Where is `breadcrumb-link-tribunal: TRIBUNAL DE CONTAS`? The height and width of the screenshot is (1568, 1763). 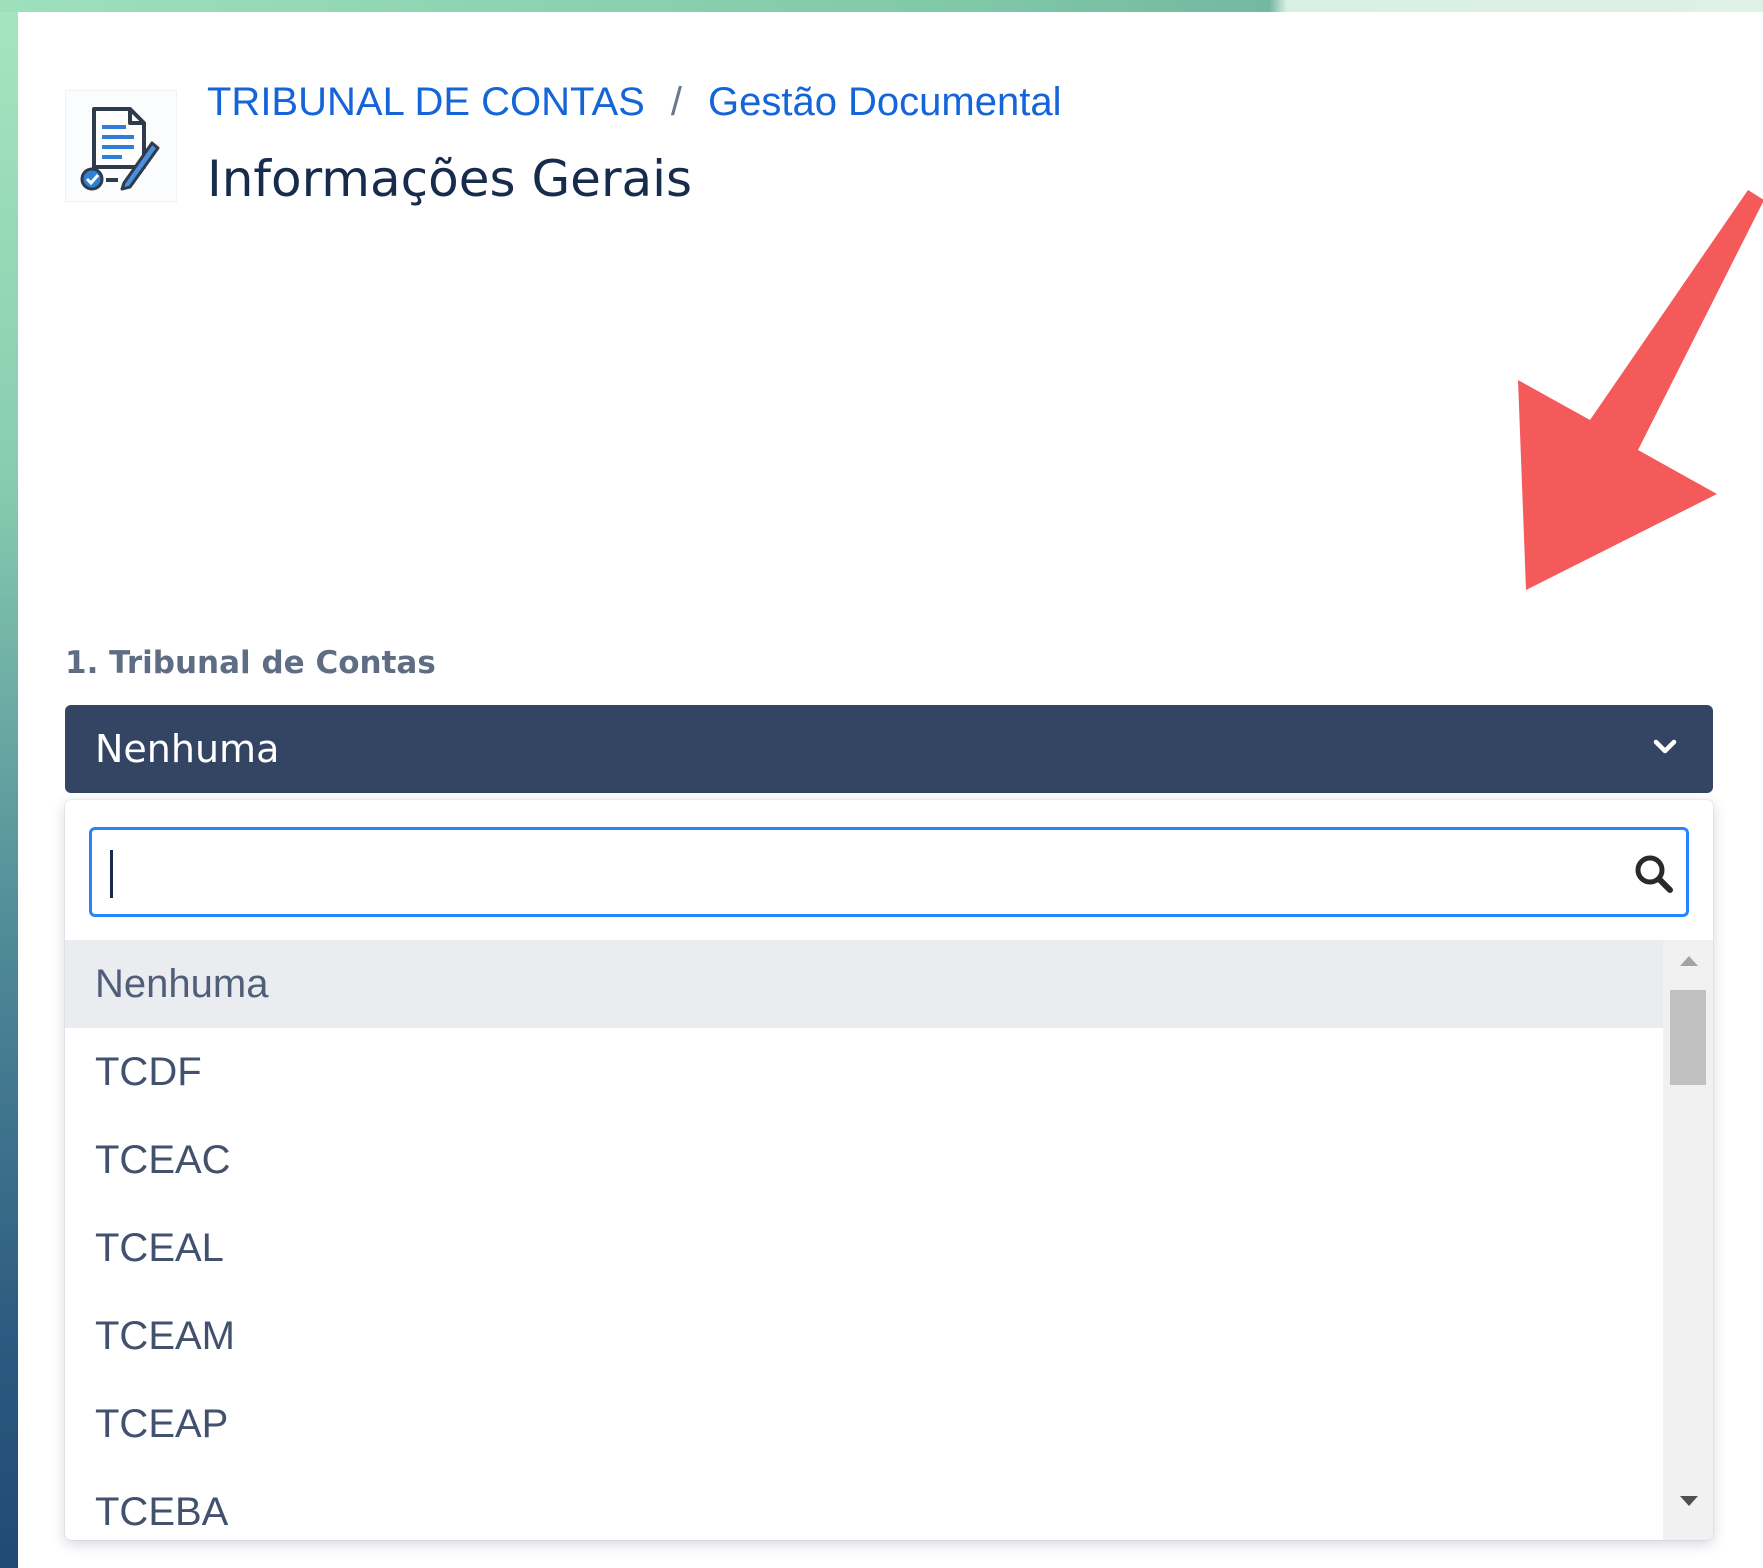
breadcrumb-link-tribunal: TRIBUNAL DE CONTAS is located at coordinates (426, 102).